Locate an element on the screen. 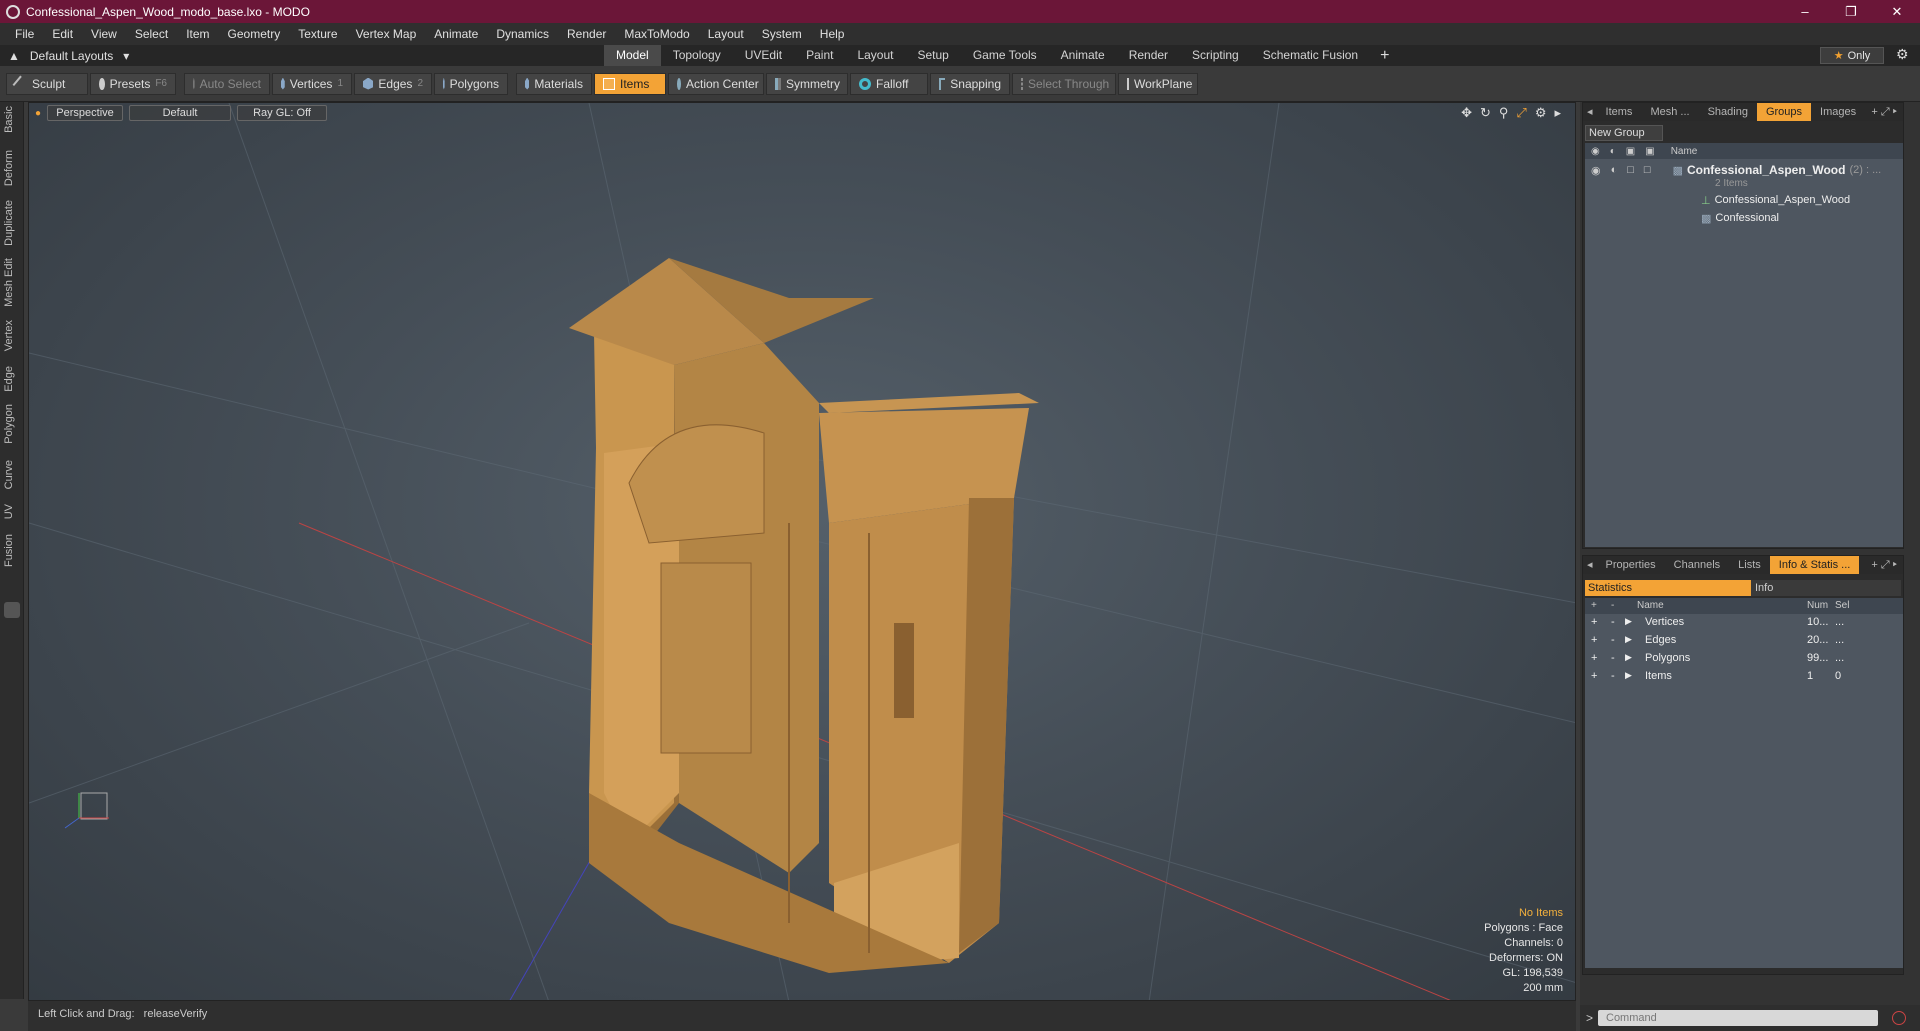 Image resolution: width=1920 pixels, height=1031 pixels. tab-scripting: Scripting is located at coordinates (1215, 55).